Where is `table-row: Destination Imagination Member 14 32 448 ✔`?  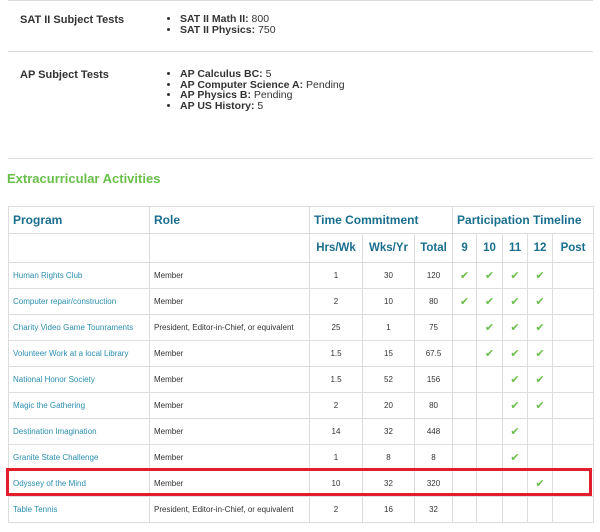
table-row: Destination Imagination Member 14 32 448 ✔ is located at coordinates (301, 431).